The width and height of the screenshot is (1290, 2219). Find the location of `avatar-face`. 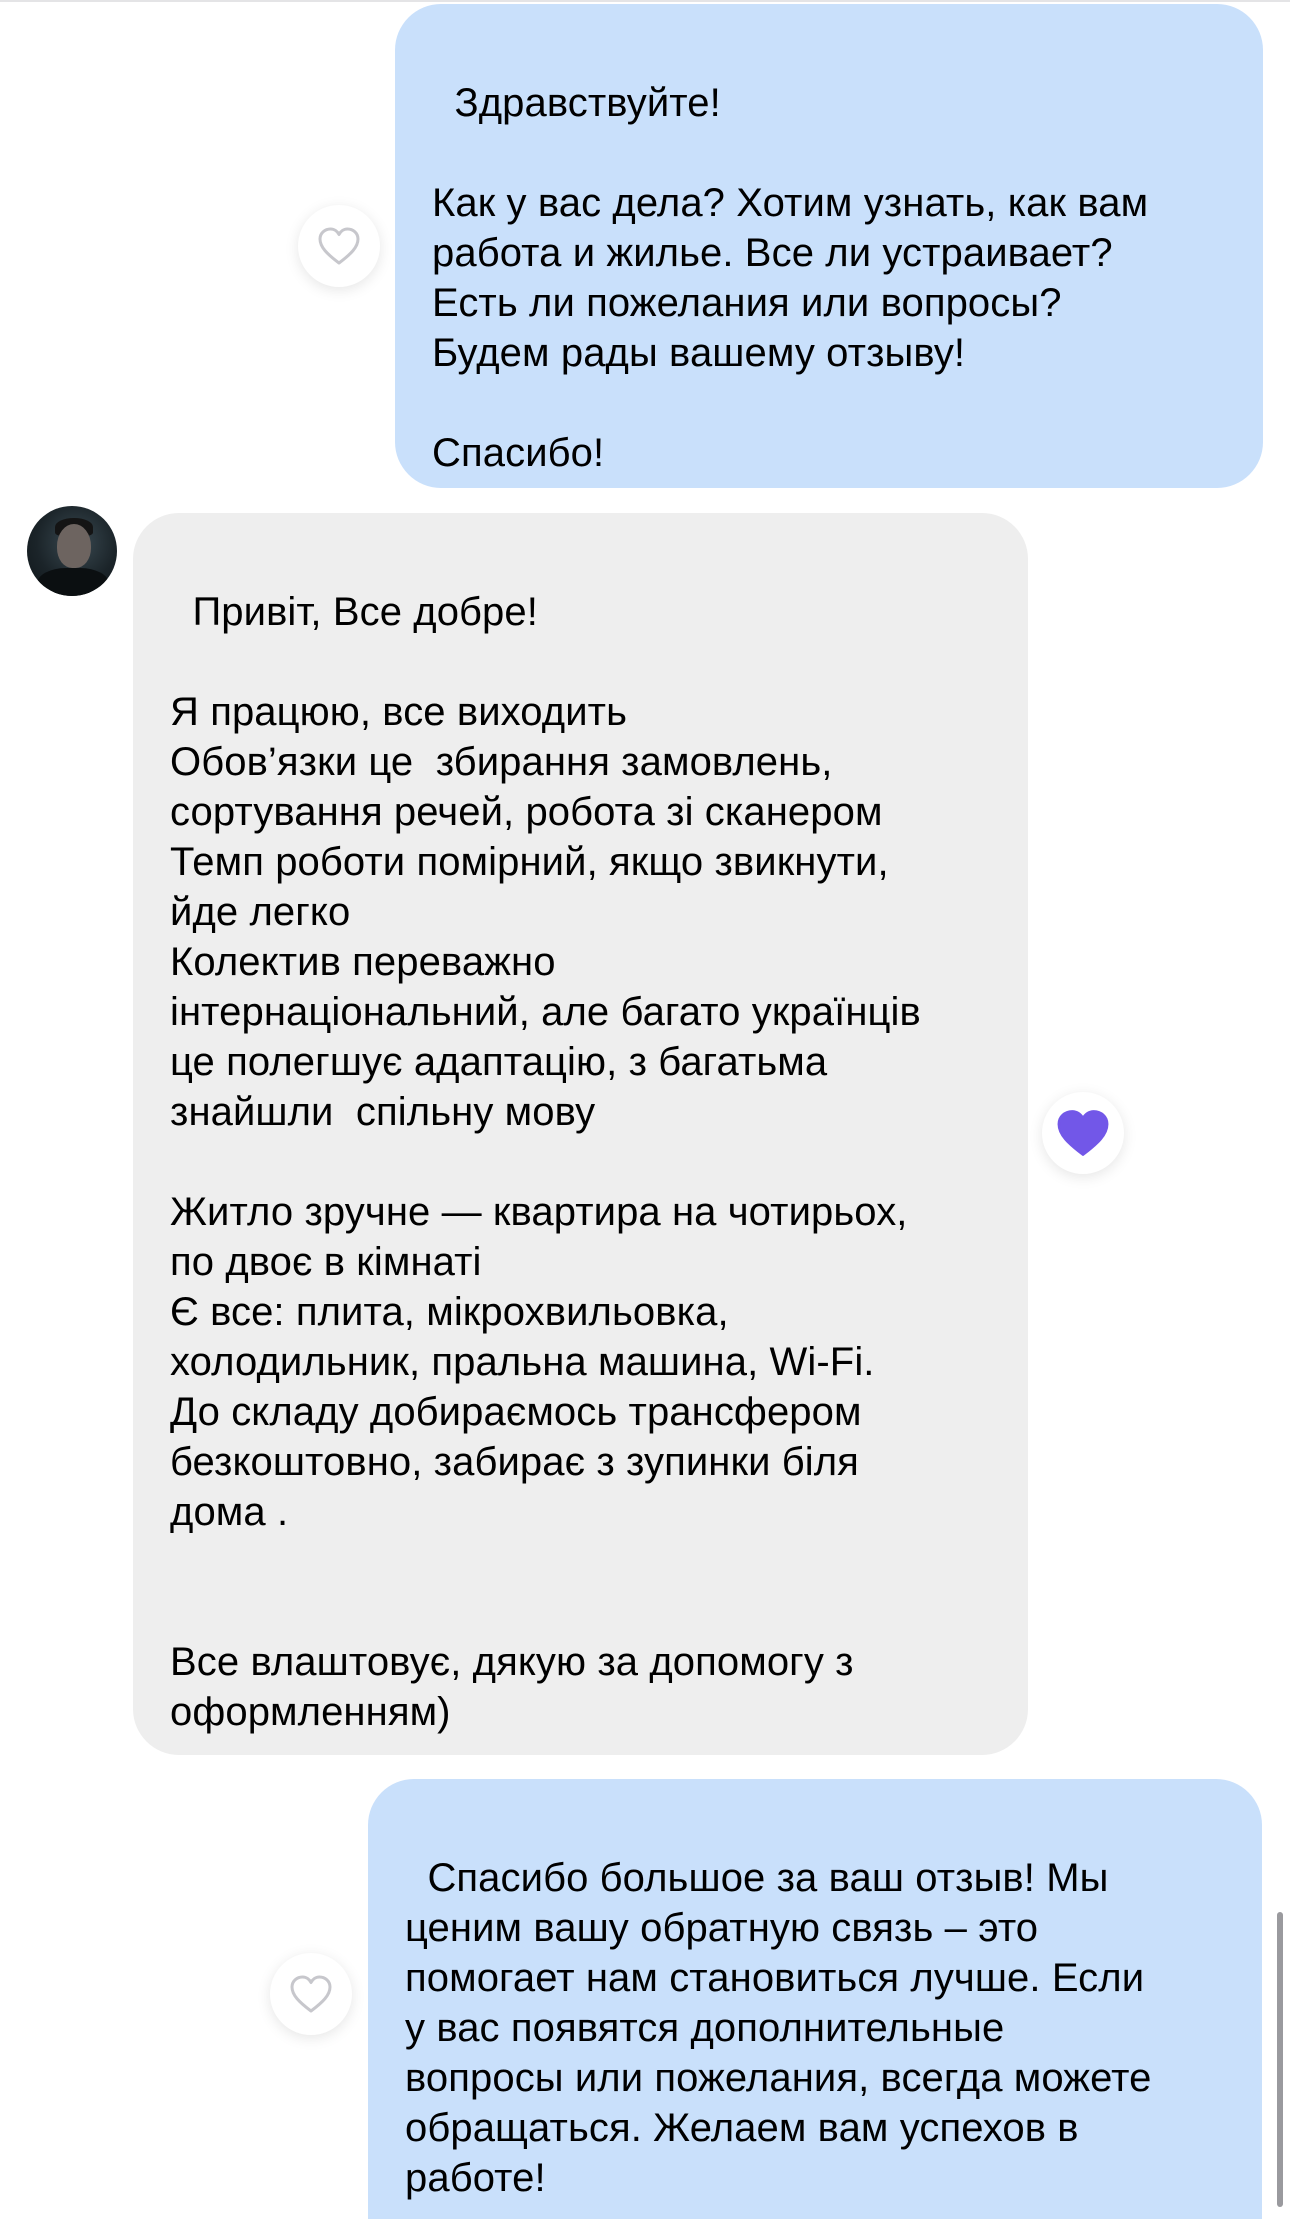

avatar-face is located at coordinates (74, 546).